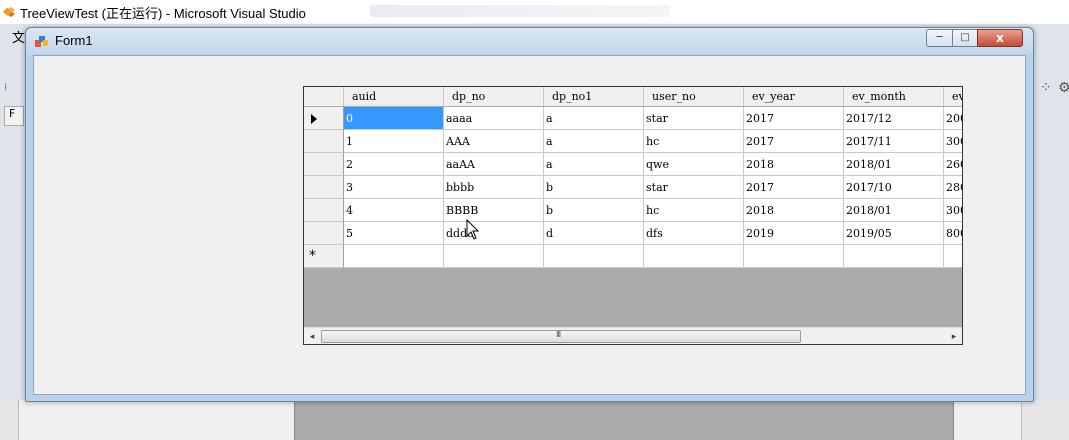 Image resolution: width=1069 pixels, height=440 pixels. Describe the element at coordinates (624, 421) in the screenshot. I see `vs-designer-surface` at that location.